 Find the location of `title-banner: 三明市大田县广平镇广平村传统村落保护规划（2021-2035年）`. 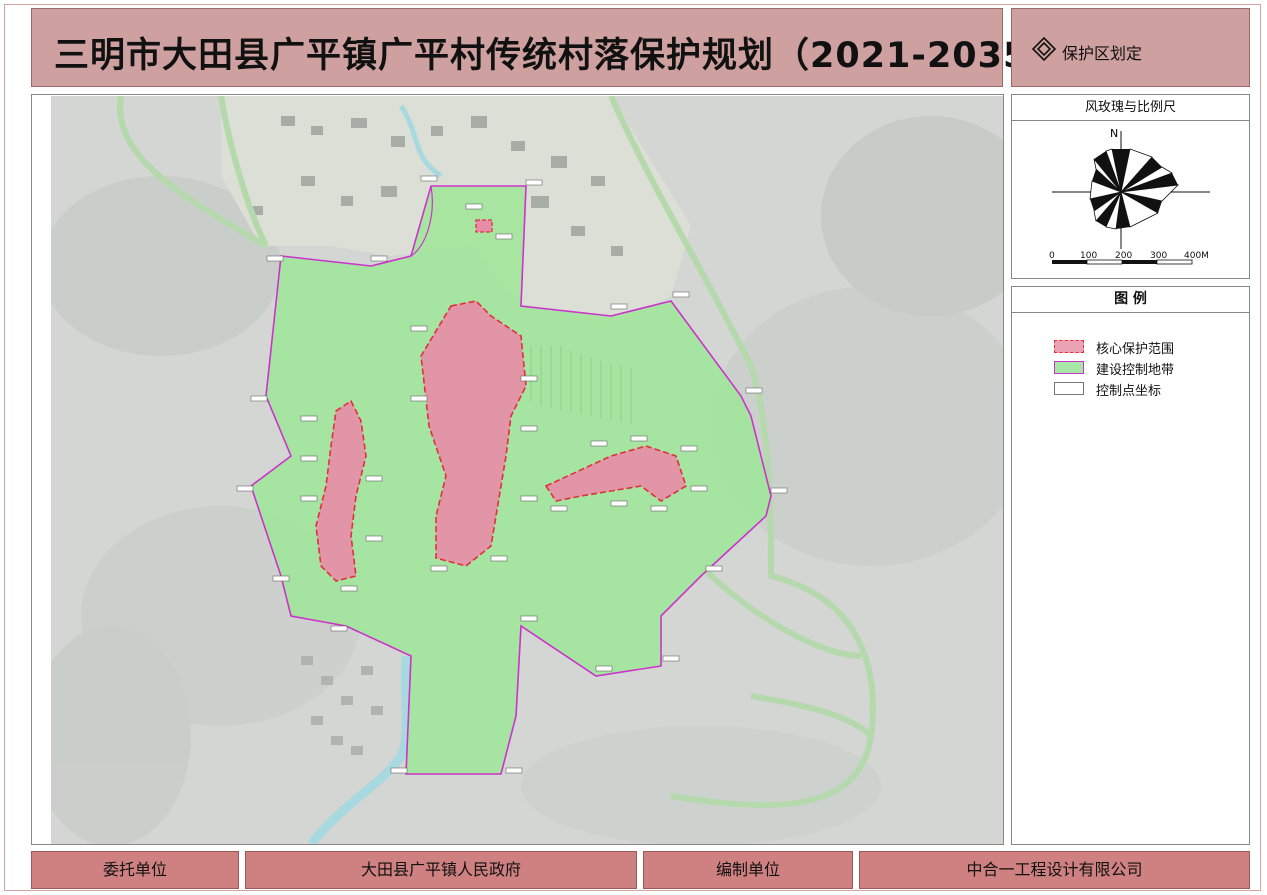

title-banner: 三明市大田县广平镇广平村传统村落保护规划（2021-2035年） is located at coordinates (565, 47).